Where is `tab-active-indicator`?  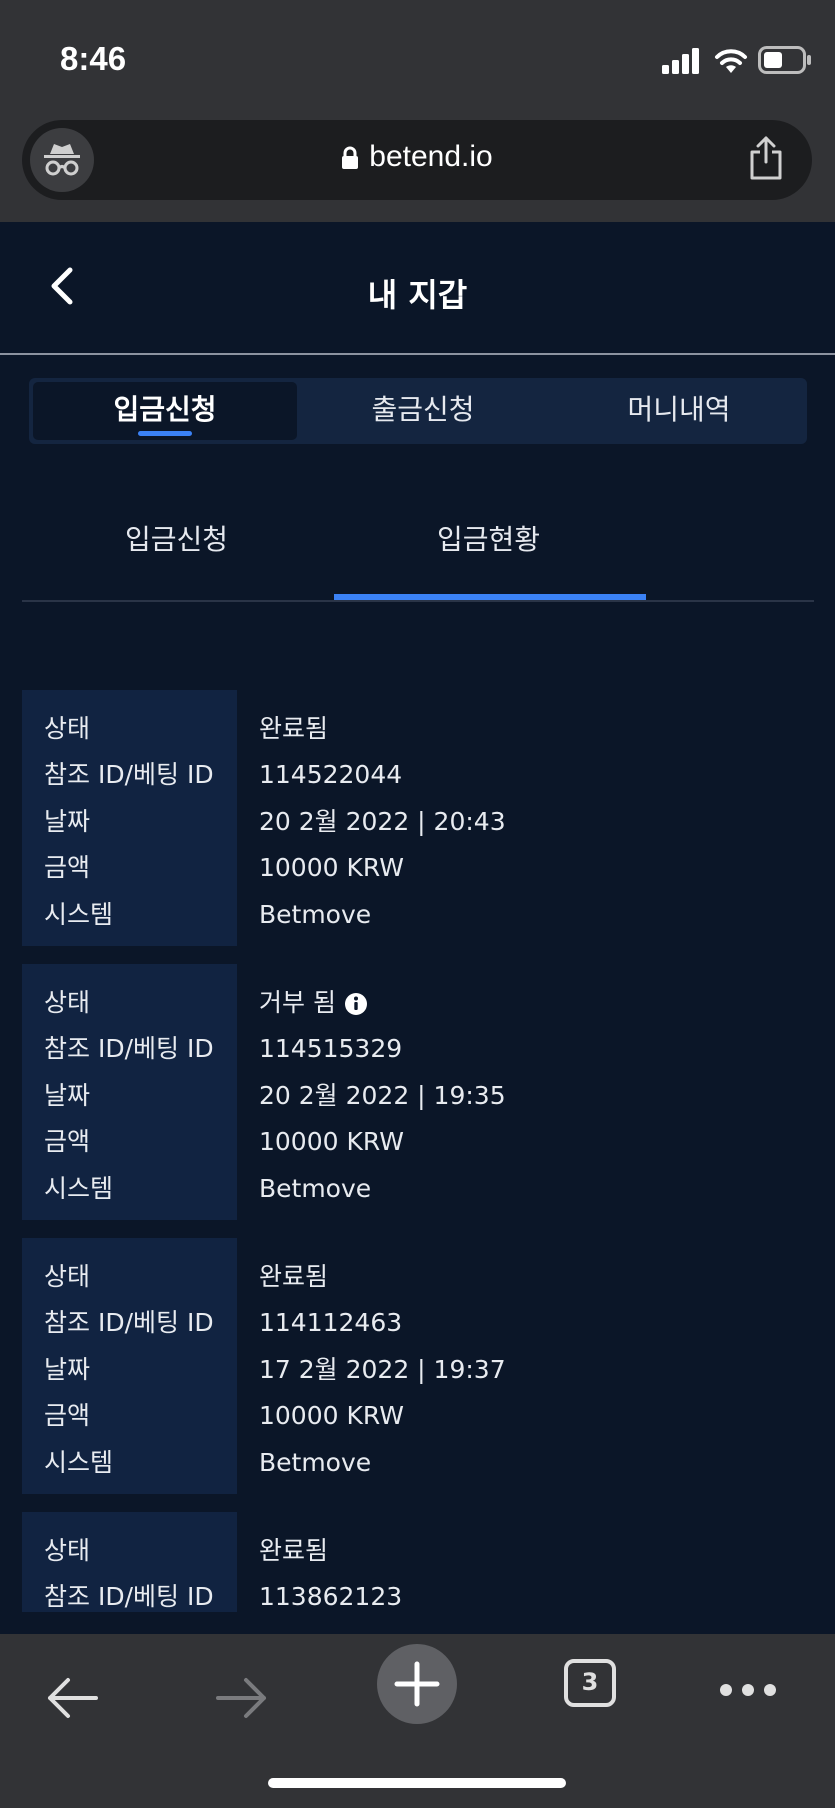
tab-active-indicator is located at coordinates (165, 433).